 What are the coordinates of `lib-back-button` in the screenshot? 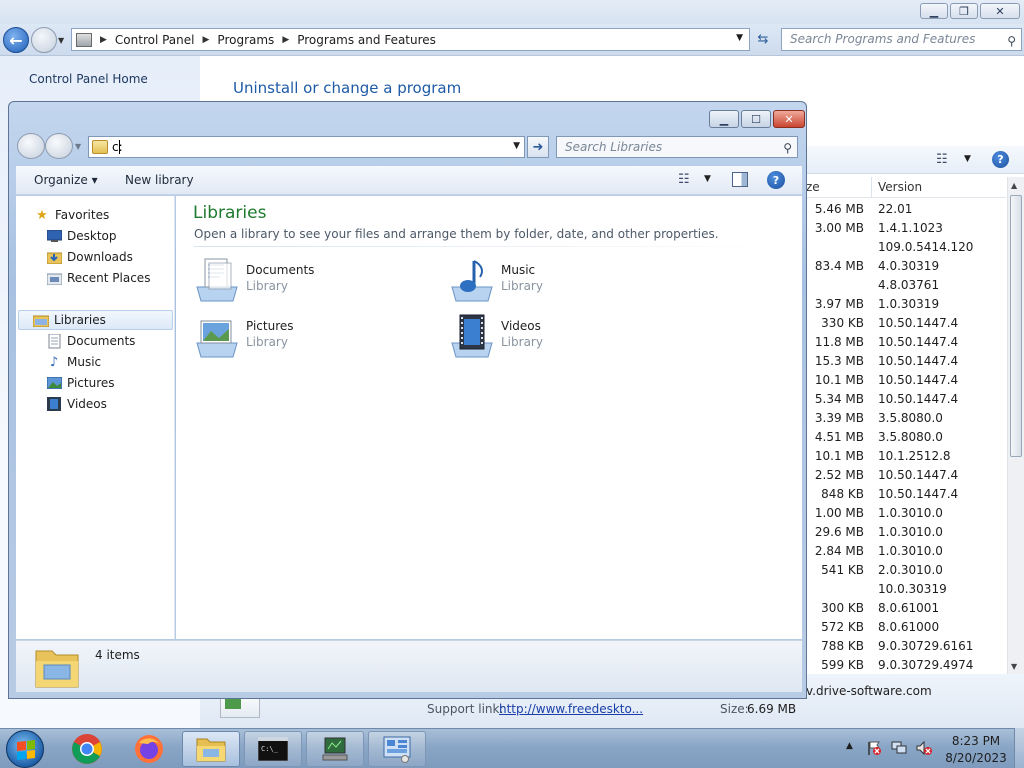 It's located at (31, 146).